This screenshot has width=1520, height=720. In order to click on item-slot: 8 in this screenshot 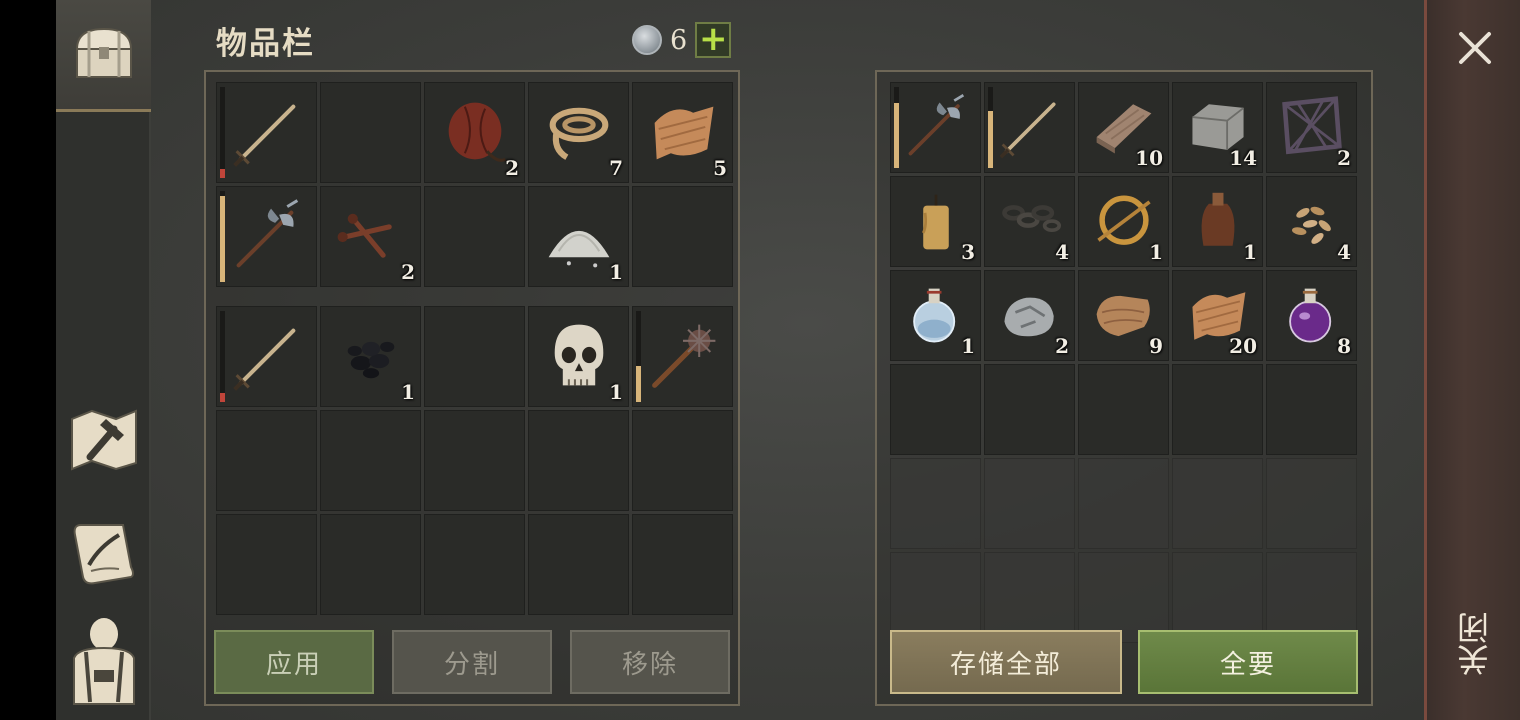, I will do `click(1311, 315)`.